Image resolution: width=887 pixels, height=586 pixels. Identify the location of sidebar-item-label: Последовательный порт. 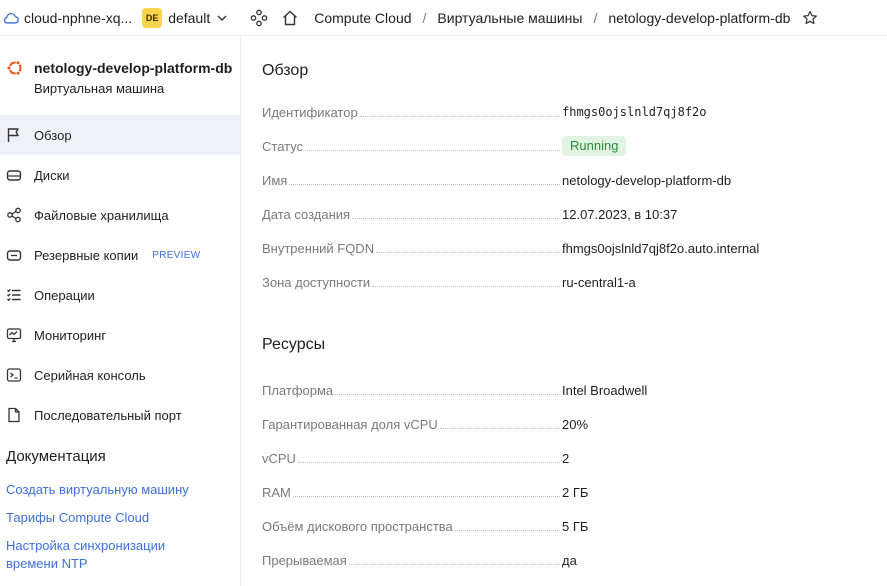
(108, 415).